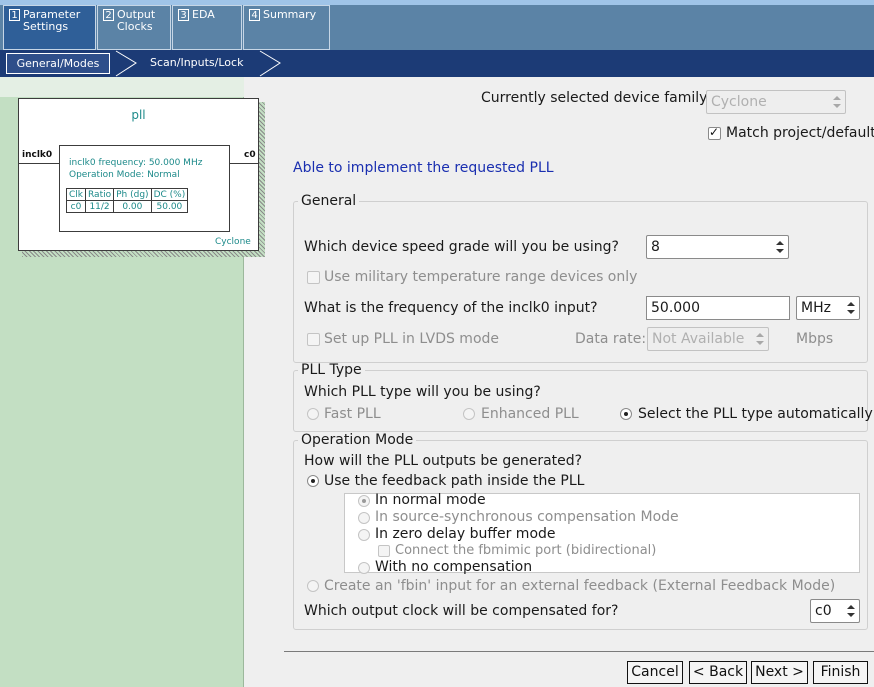 The image size is (874, 687). Describe the element at coordinates (352, 414) in the screenshot. I see `fast-pll-label: Fast PLL` at that location.